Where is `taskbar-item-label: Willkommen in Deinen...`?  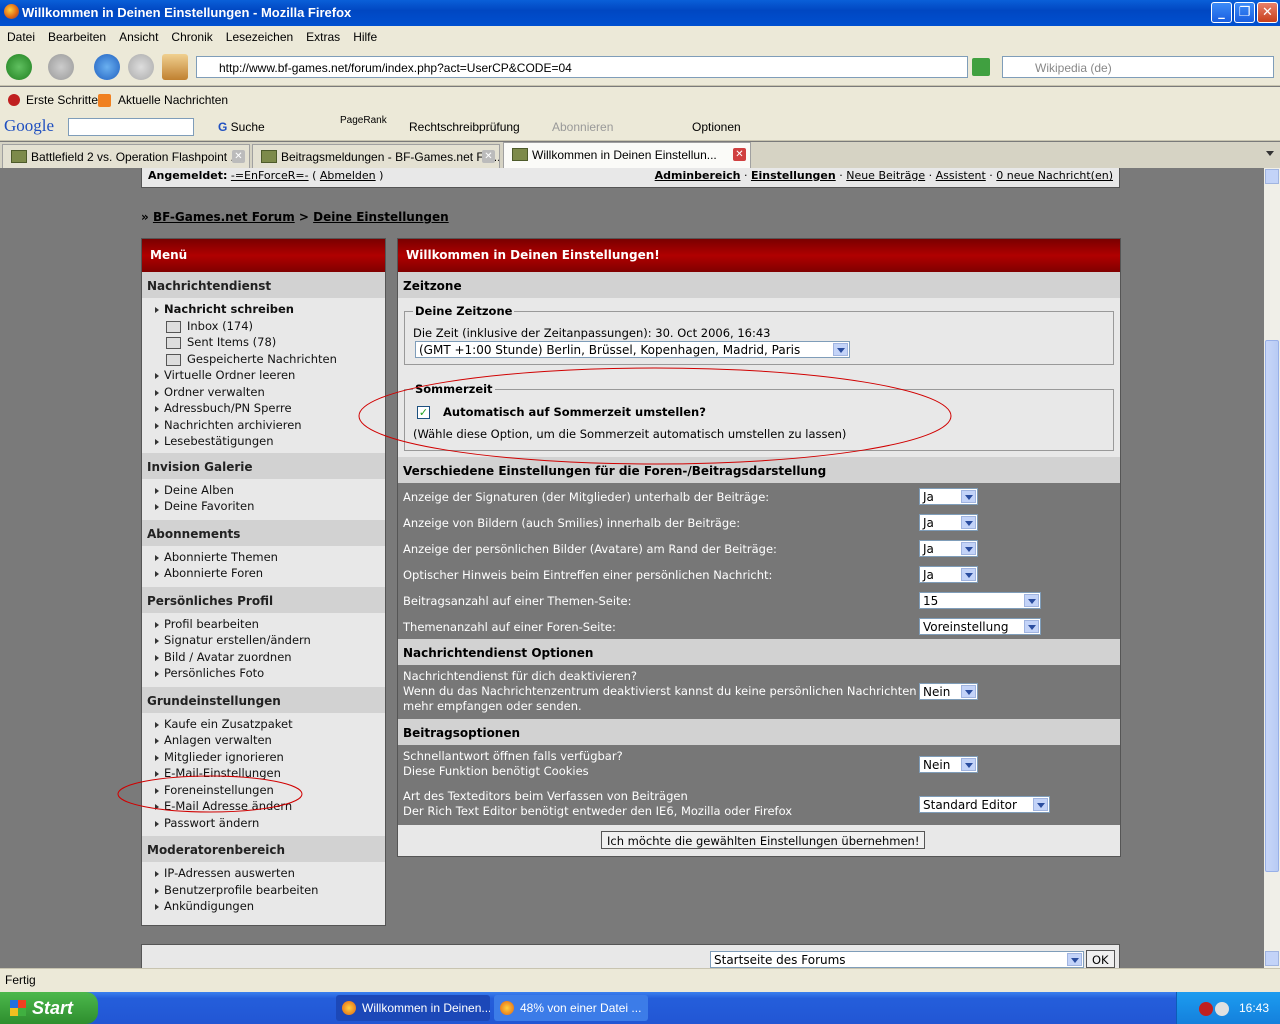 taskbar-item-label: Willkommen in Deinen... is located at coordinates (426, 1008).